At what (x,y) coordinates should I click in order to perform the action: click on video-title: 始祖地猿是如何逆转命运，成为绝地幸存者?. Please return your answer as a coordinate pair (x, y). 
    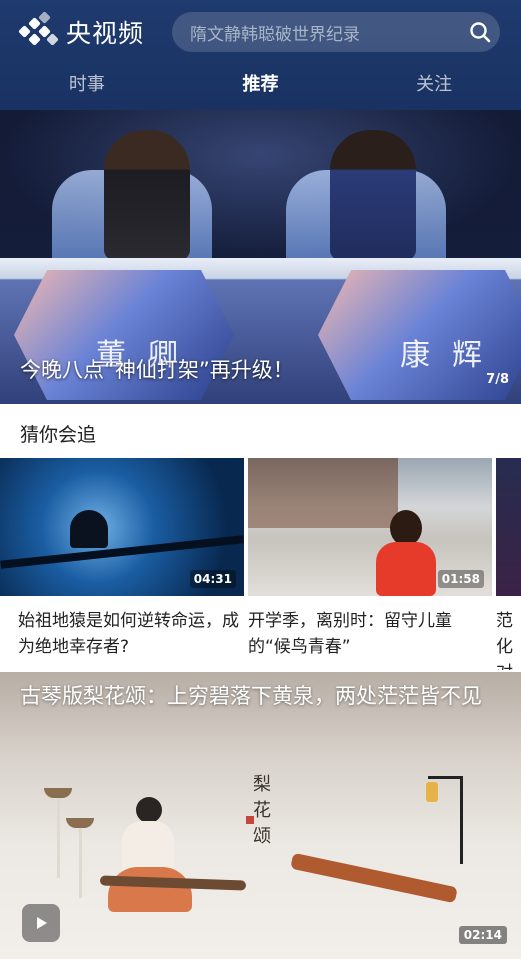
    Looking at the image, I should click on (122, 634).